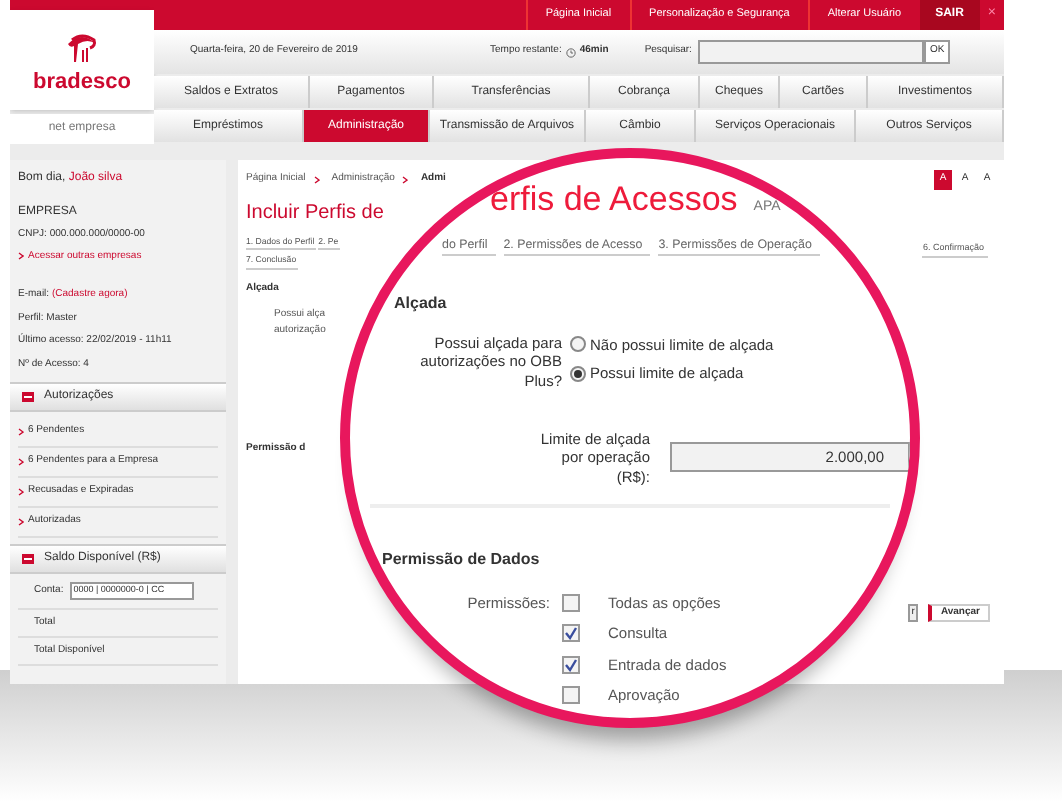  Describe the element at coordinates (810, 52) in the screenshot. I see `search-field` at that location.